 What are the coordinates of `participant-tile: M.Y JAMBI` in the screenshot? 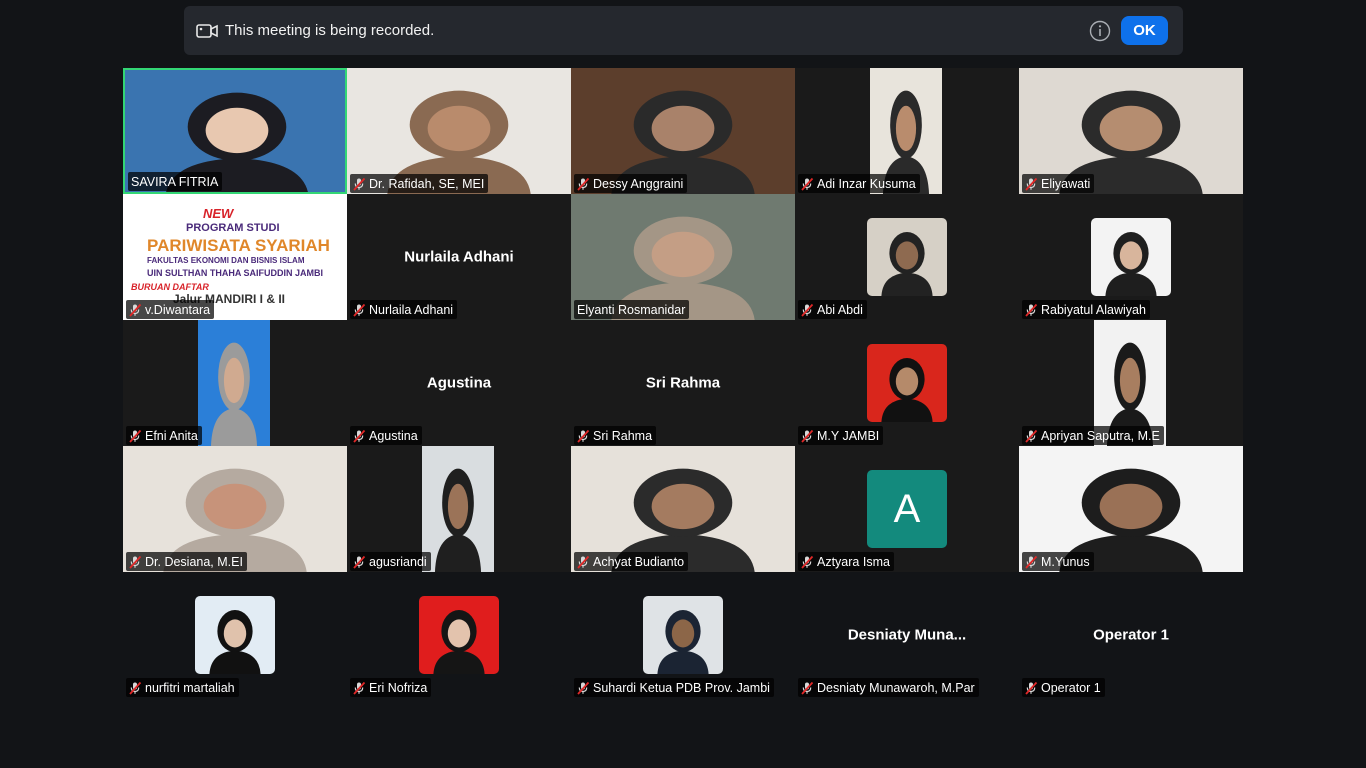 It's located at (907, 383).